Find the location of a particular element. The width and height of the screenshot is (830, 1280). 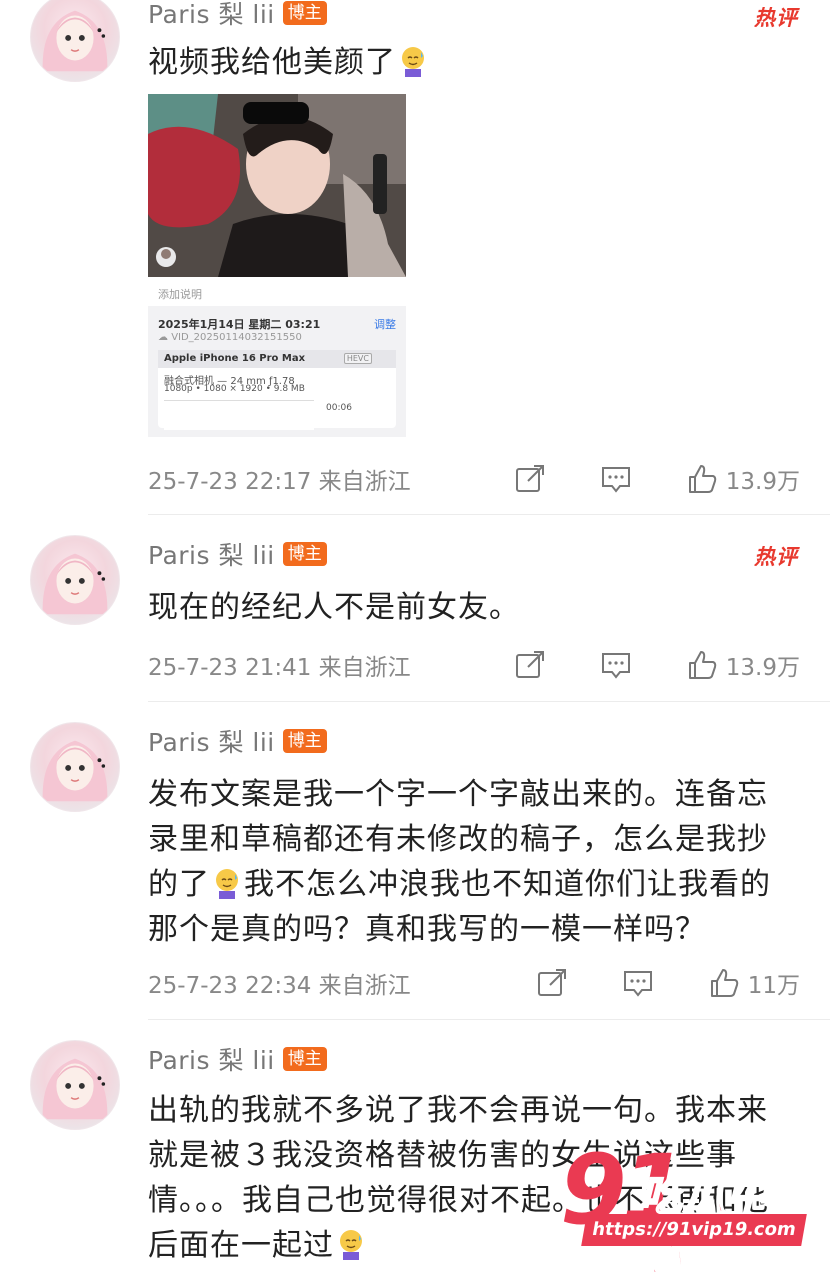

timestamp-text: 25-7-23 21:41 is located at coordinates (230, 668).